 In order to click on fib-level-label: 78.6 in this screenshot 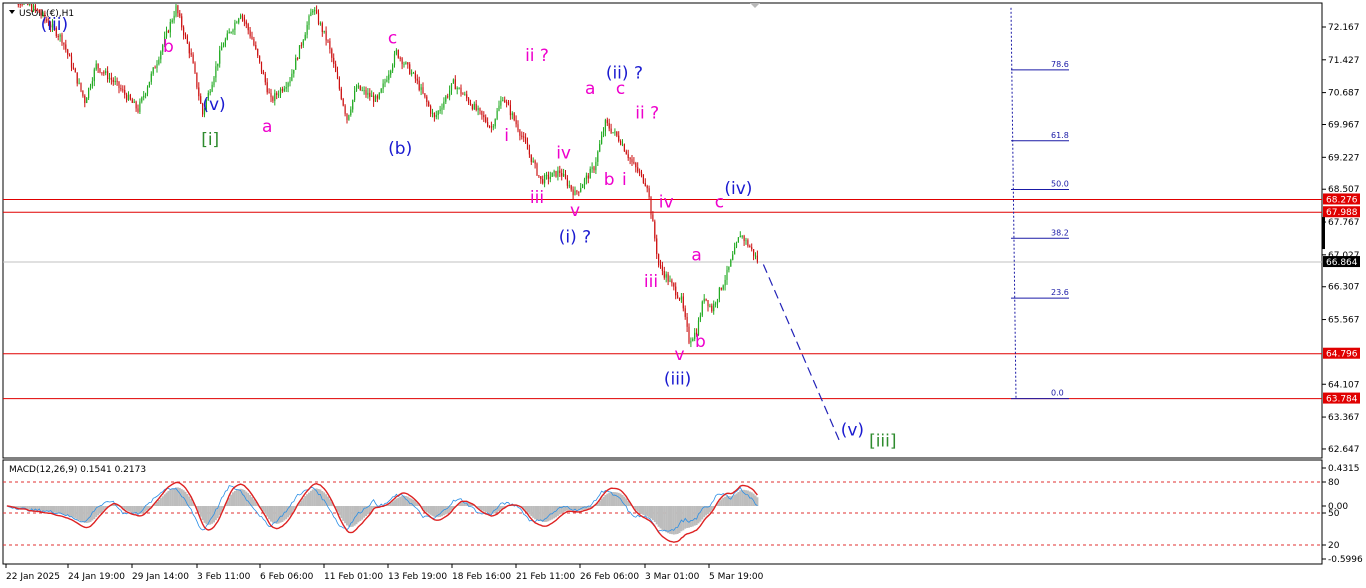, I will do `click(1060, 64)`.